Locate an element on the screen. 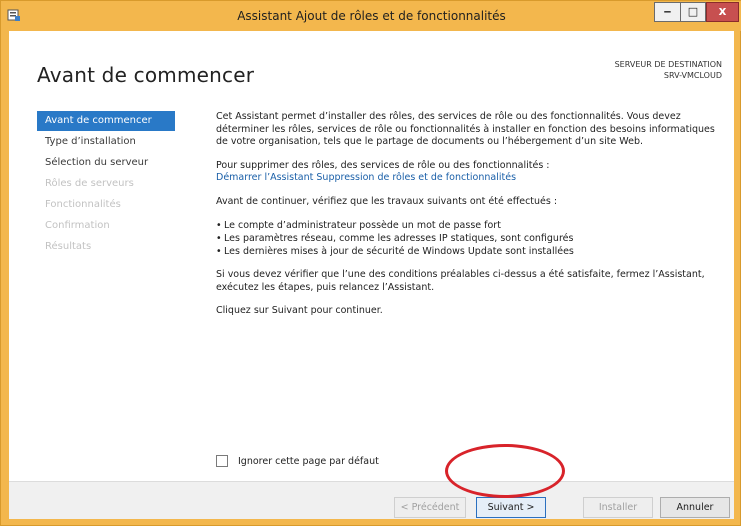 The image size is (741, 526). destination-label: SERVEUR DE DESTINATION is located at coordinates (668, 64).